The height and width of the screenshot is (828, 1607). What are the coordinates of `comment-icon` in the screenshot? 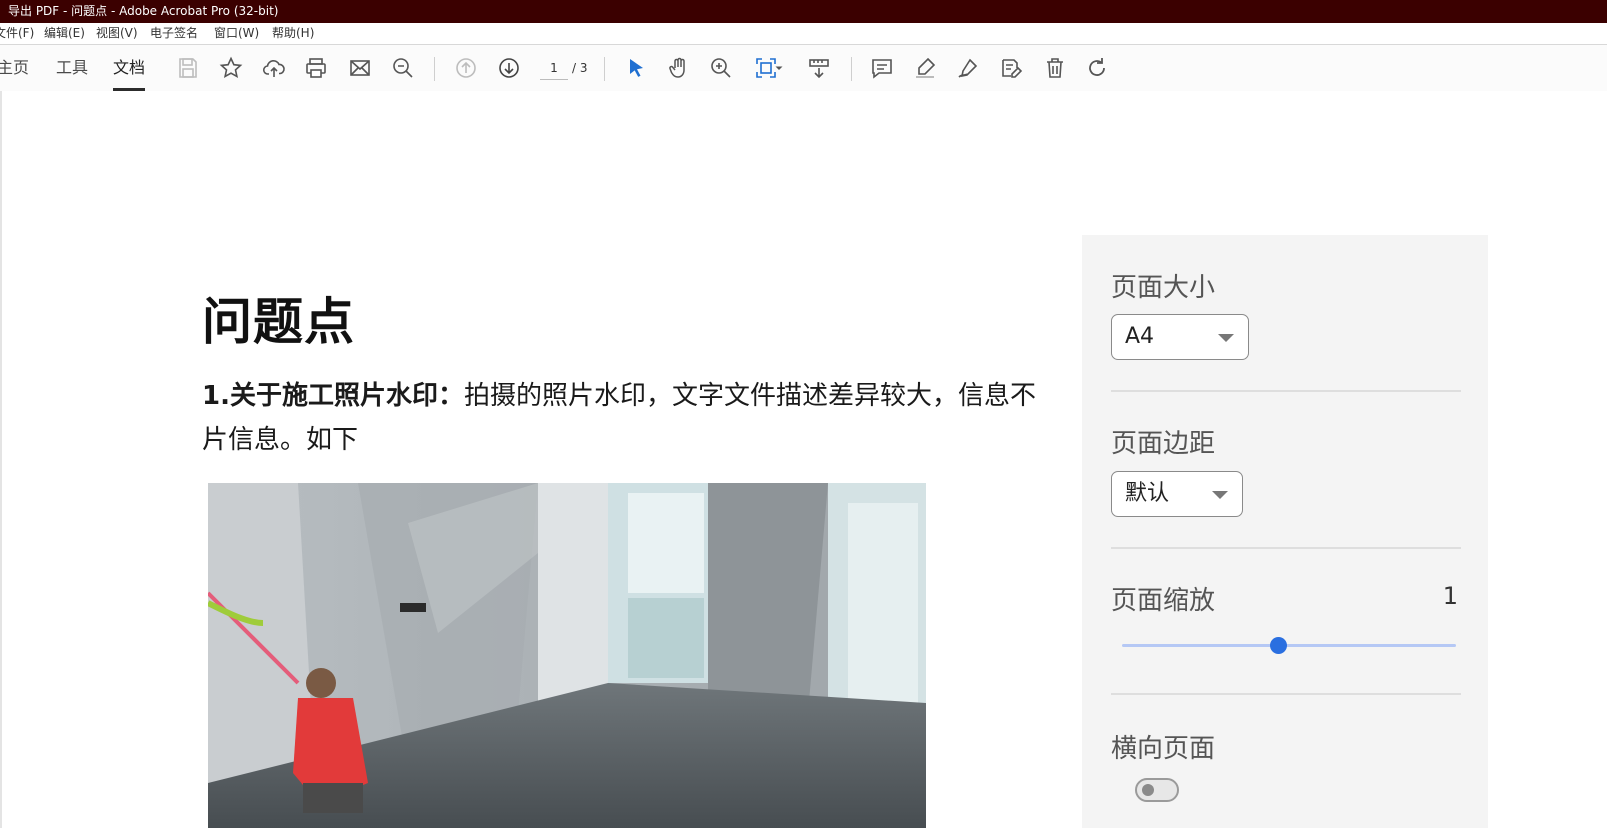 It's located at (882, 69).